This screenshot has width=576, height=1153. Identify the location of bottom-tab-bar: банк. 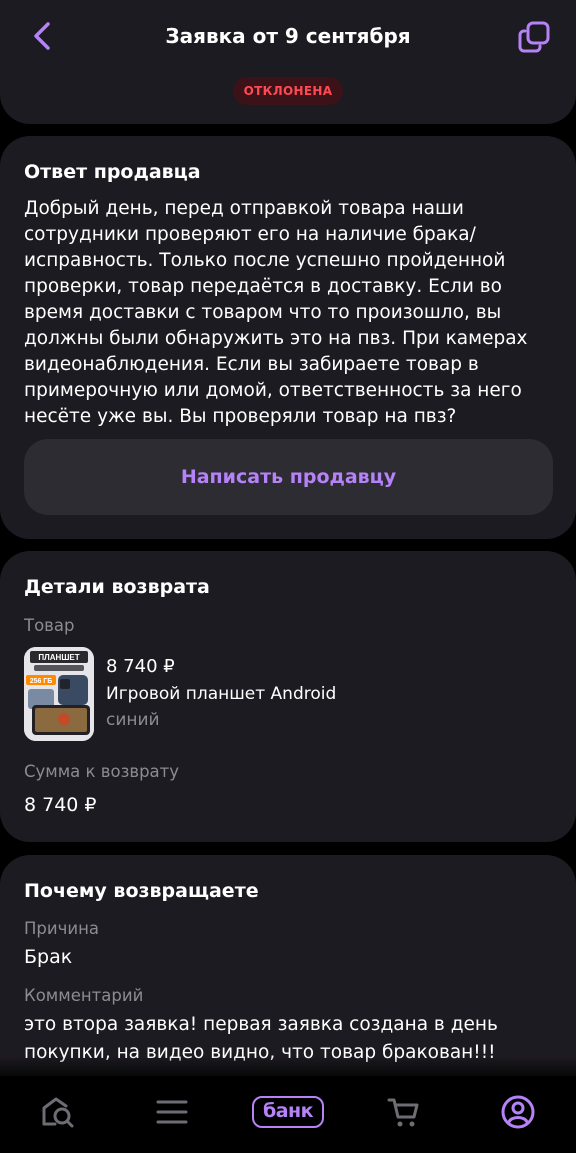
(288, 1114).